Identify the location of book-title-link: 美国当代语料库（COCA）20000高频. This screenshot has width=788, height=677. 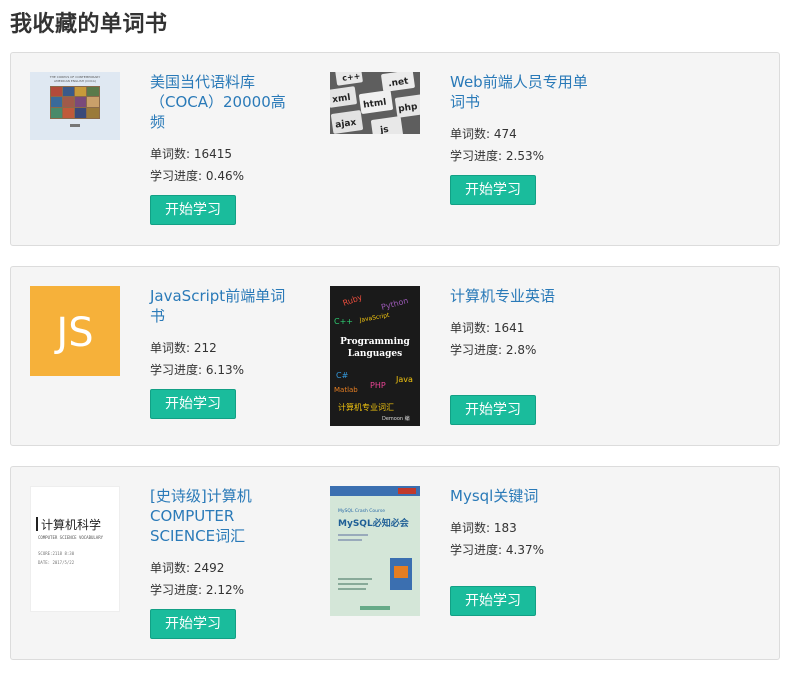
(224, 102).